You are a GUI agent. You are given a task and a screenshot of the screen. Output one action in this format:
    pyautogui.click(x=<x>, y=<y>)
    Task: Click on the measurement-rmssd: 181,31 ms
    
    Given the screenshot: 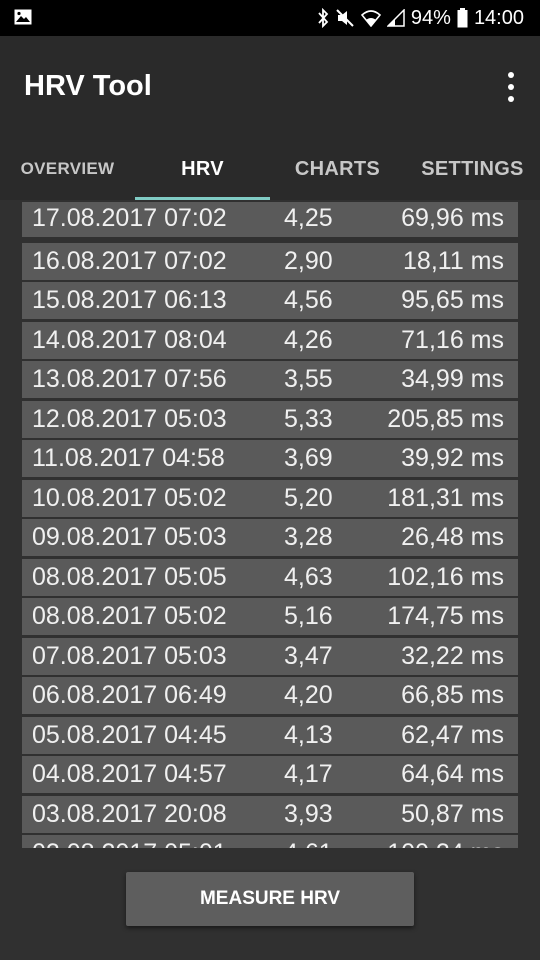 What is the action you would take?
    pyautogui.click(x=445, y=498)
    